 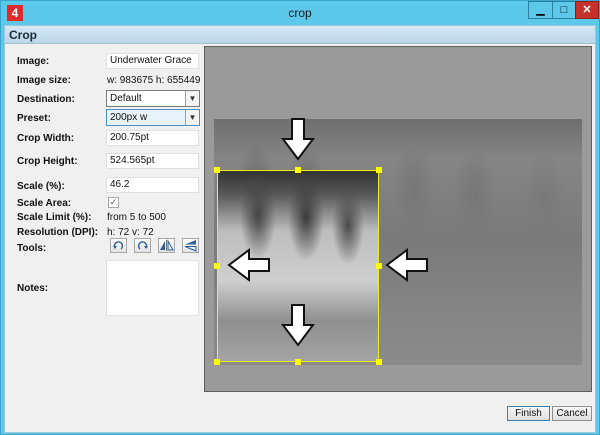 What do you see at coordinates (300, 35) in the screenshot?
I see `panel-title: Crop` at bounding box center [300, 35].